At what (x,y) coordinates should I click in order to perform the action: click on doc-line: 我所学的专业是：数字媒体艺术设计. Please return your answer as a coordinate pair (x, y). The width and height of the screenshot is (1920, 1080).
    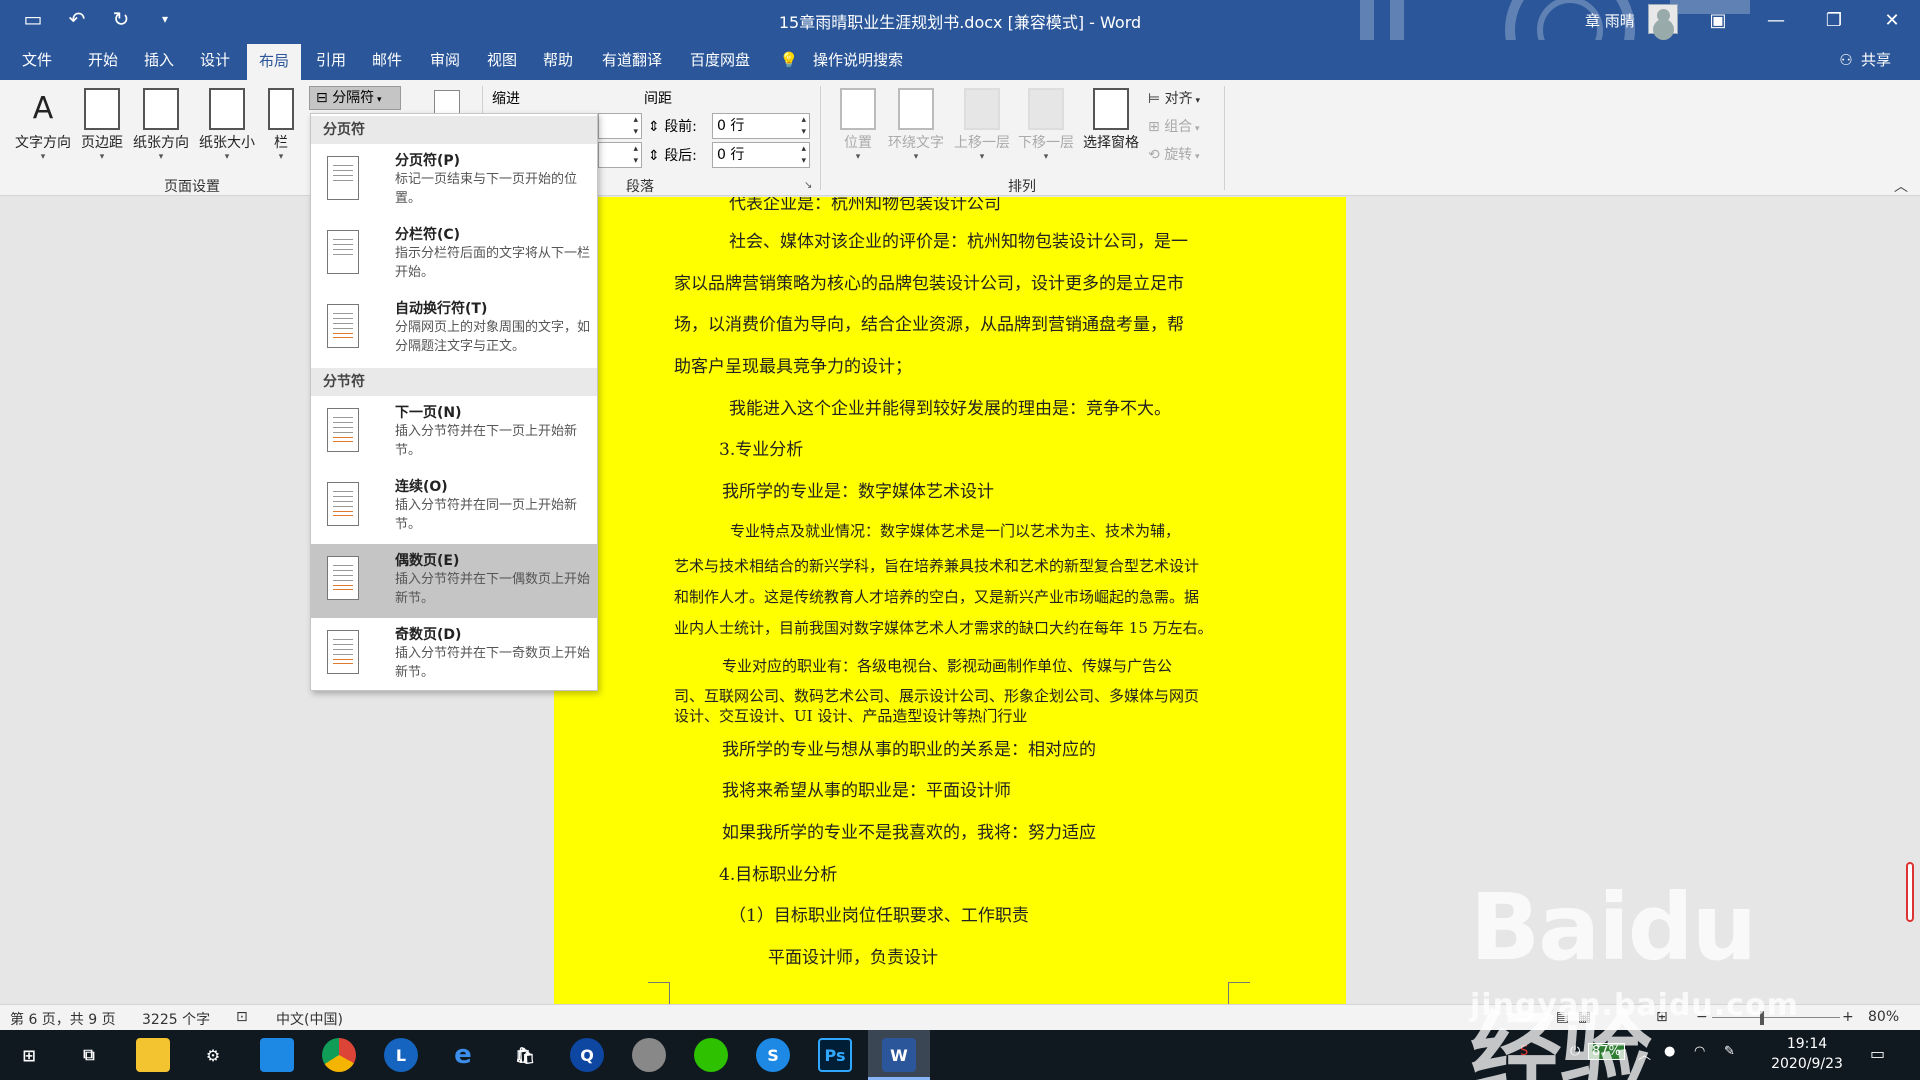
    Looking at the image, I should click on (858, 492).